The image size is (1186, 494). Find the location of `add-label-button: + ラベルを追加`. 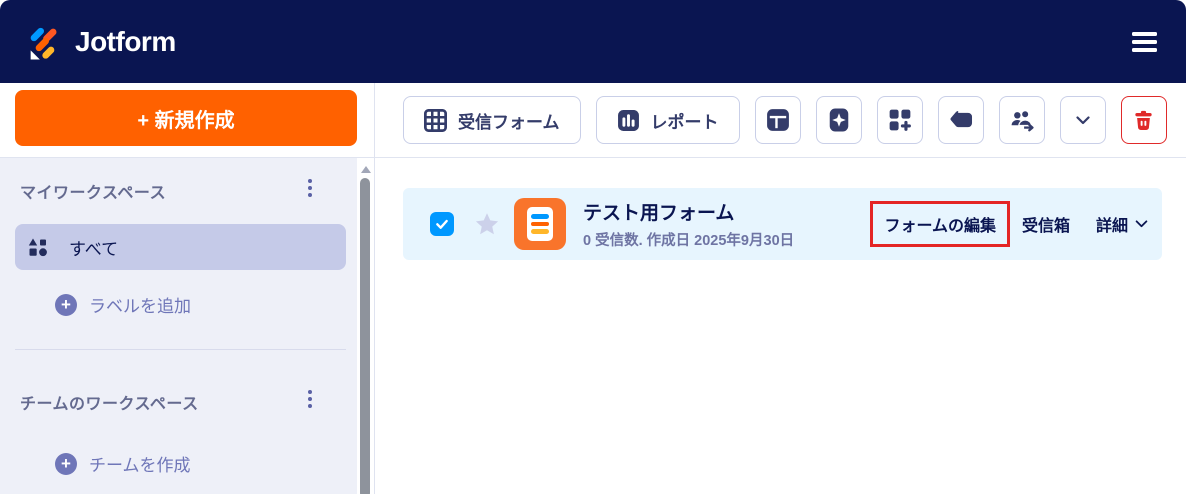

add-label-button: + ラベルを追加 is located at coordinates (123, 304).